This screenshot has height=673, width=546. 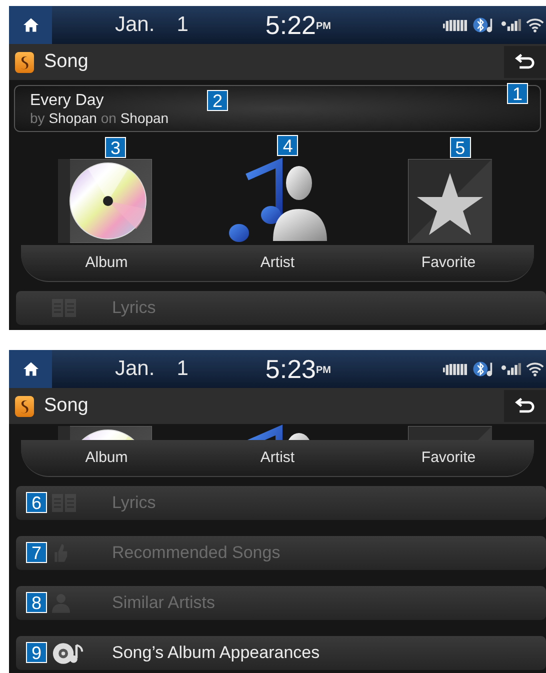 I want to click on thumb-up-icon, so click(x=60, y=553).